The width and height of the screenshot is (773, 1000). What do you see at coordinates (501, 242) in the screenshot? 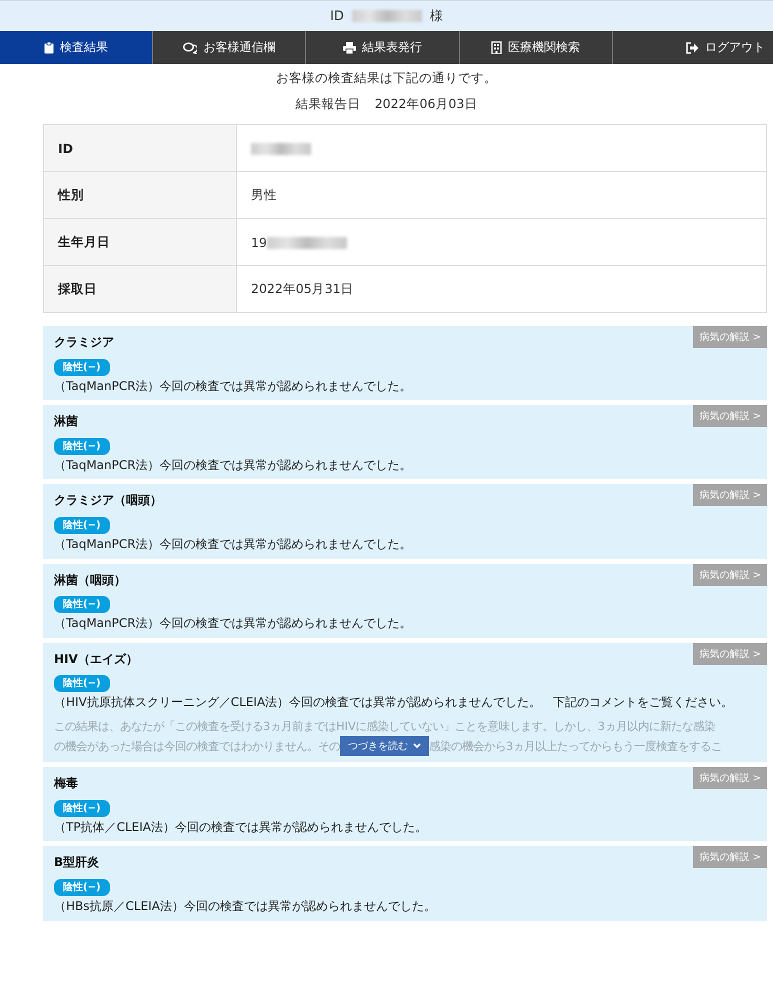
I see `field-value: 19` at bounding box center [501, 242].